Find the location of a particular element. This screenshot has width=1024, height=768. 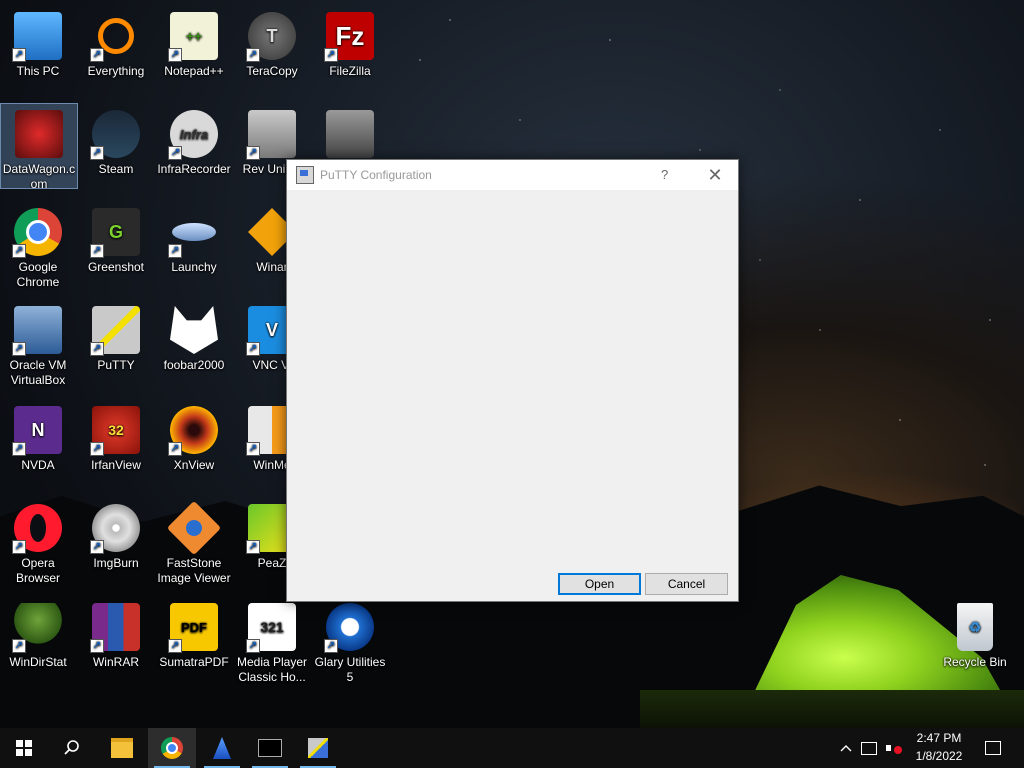

nvda-icon: N ↗ is located at coordinates (37, 431).